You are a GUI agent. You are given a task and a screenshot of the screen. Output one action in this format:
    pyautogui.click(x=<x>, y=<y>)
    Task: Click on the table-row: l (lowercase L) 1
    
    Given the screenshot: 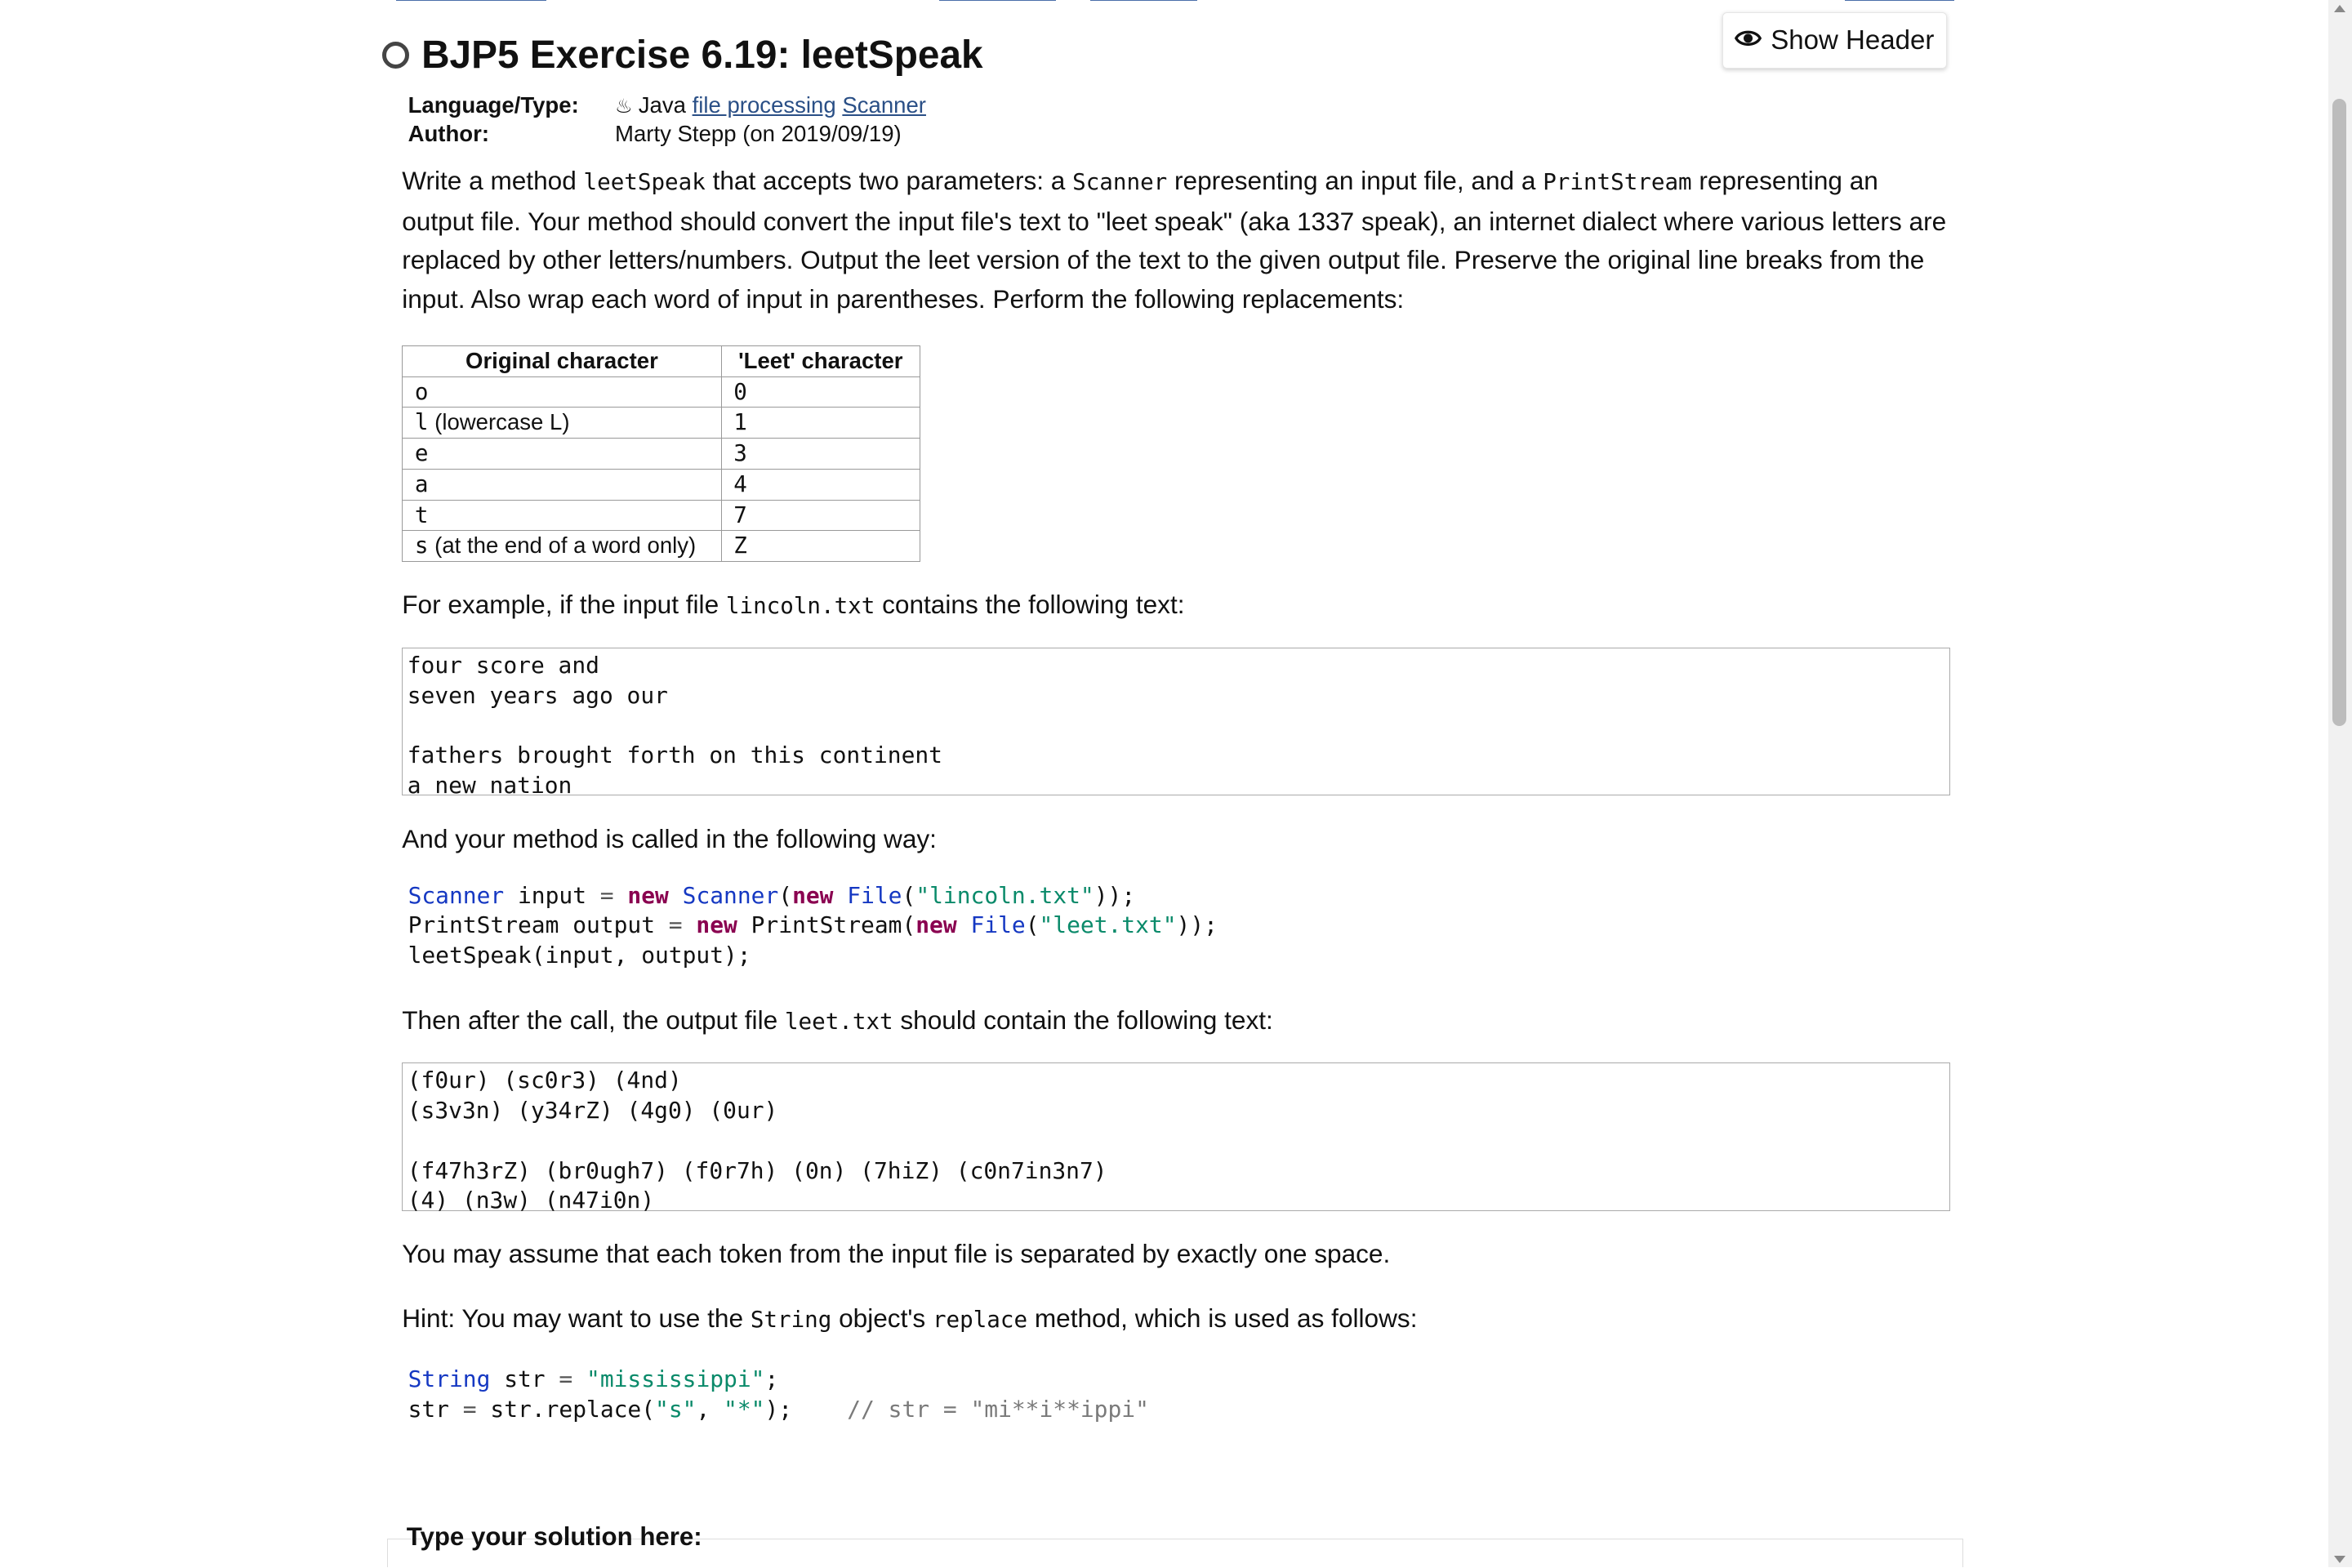 What is the action you would take?
    pyautogui.click(x=661, y=423)
    